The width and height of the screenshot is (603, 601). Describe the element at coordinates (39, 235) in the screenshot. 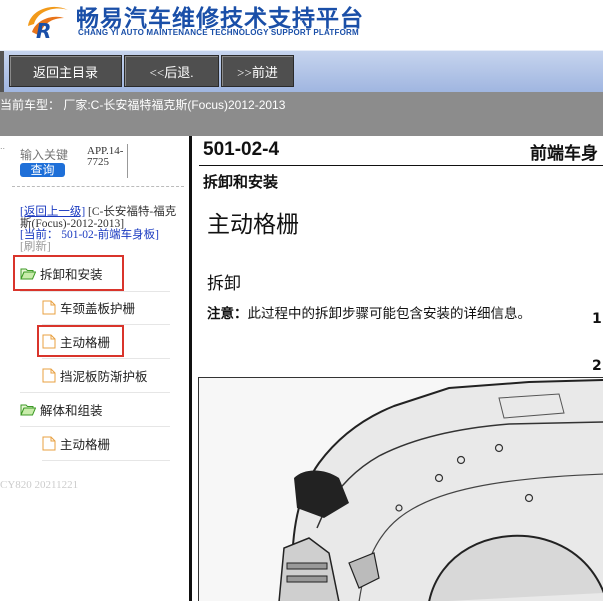

I see `breadcrumb-current-prefix: [当前：` at that location.